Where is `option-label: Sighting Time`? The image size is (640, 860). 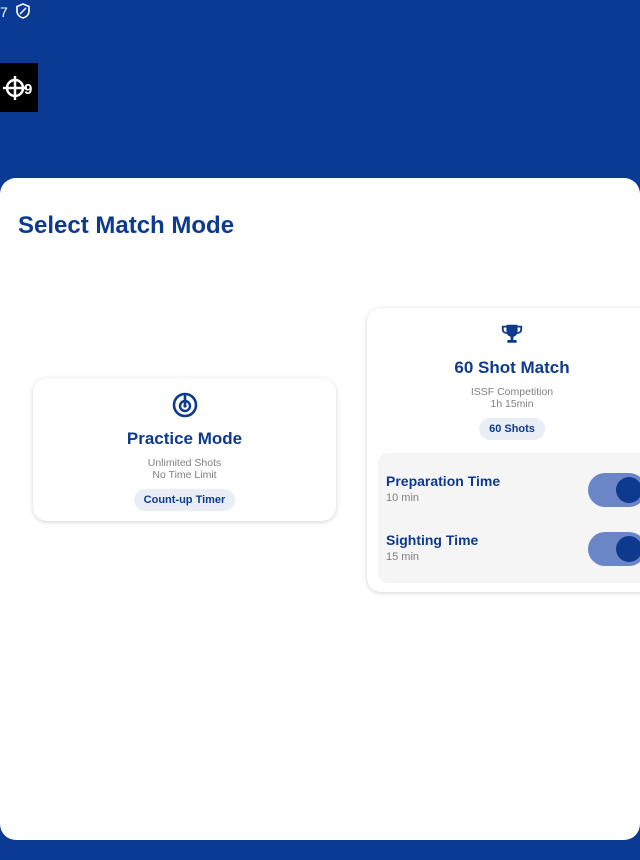
option-label: Sighting Time is located at coordinates (432, 540).